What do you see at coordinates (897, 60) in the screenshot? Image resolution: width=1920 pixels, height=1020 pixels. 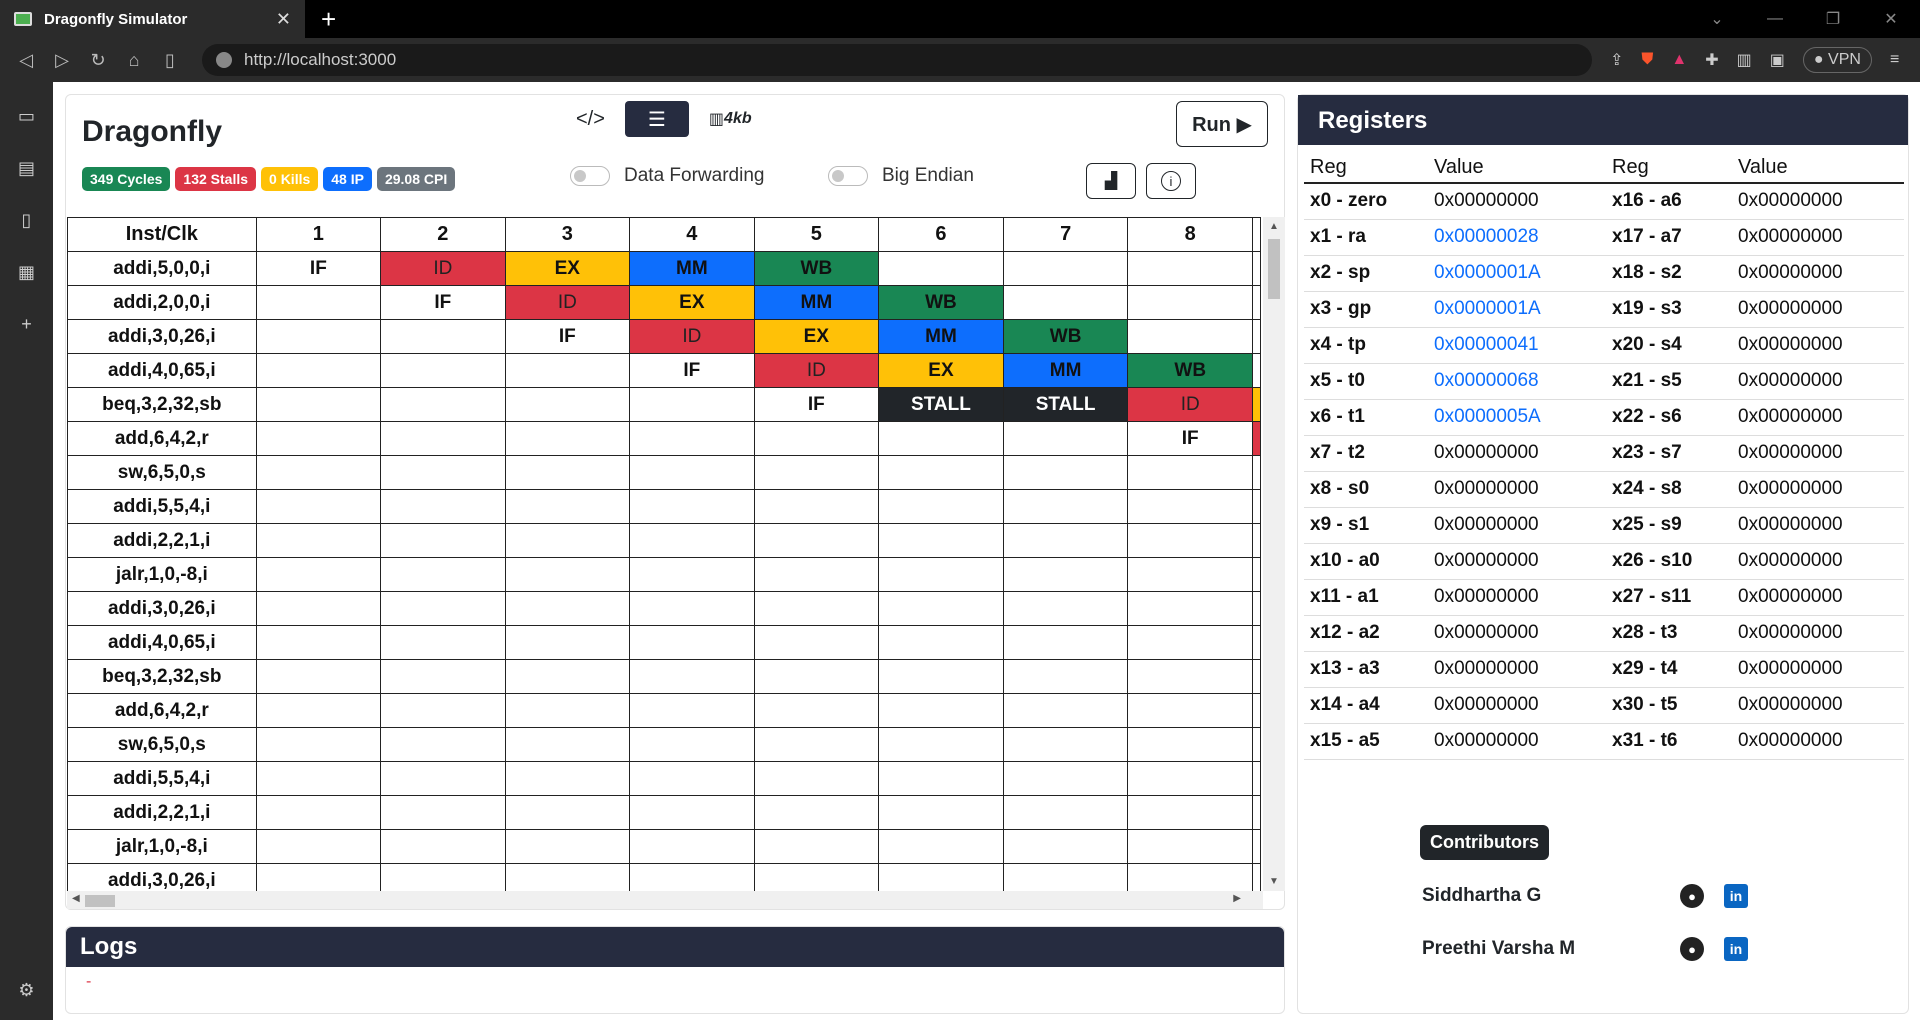 I see `address-bar: http://localhost:3000` at bounding box center [897, 60].